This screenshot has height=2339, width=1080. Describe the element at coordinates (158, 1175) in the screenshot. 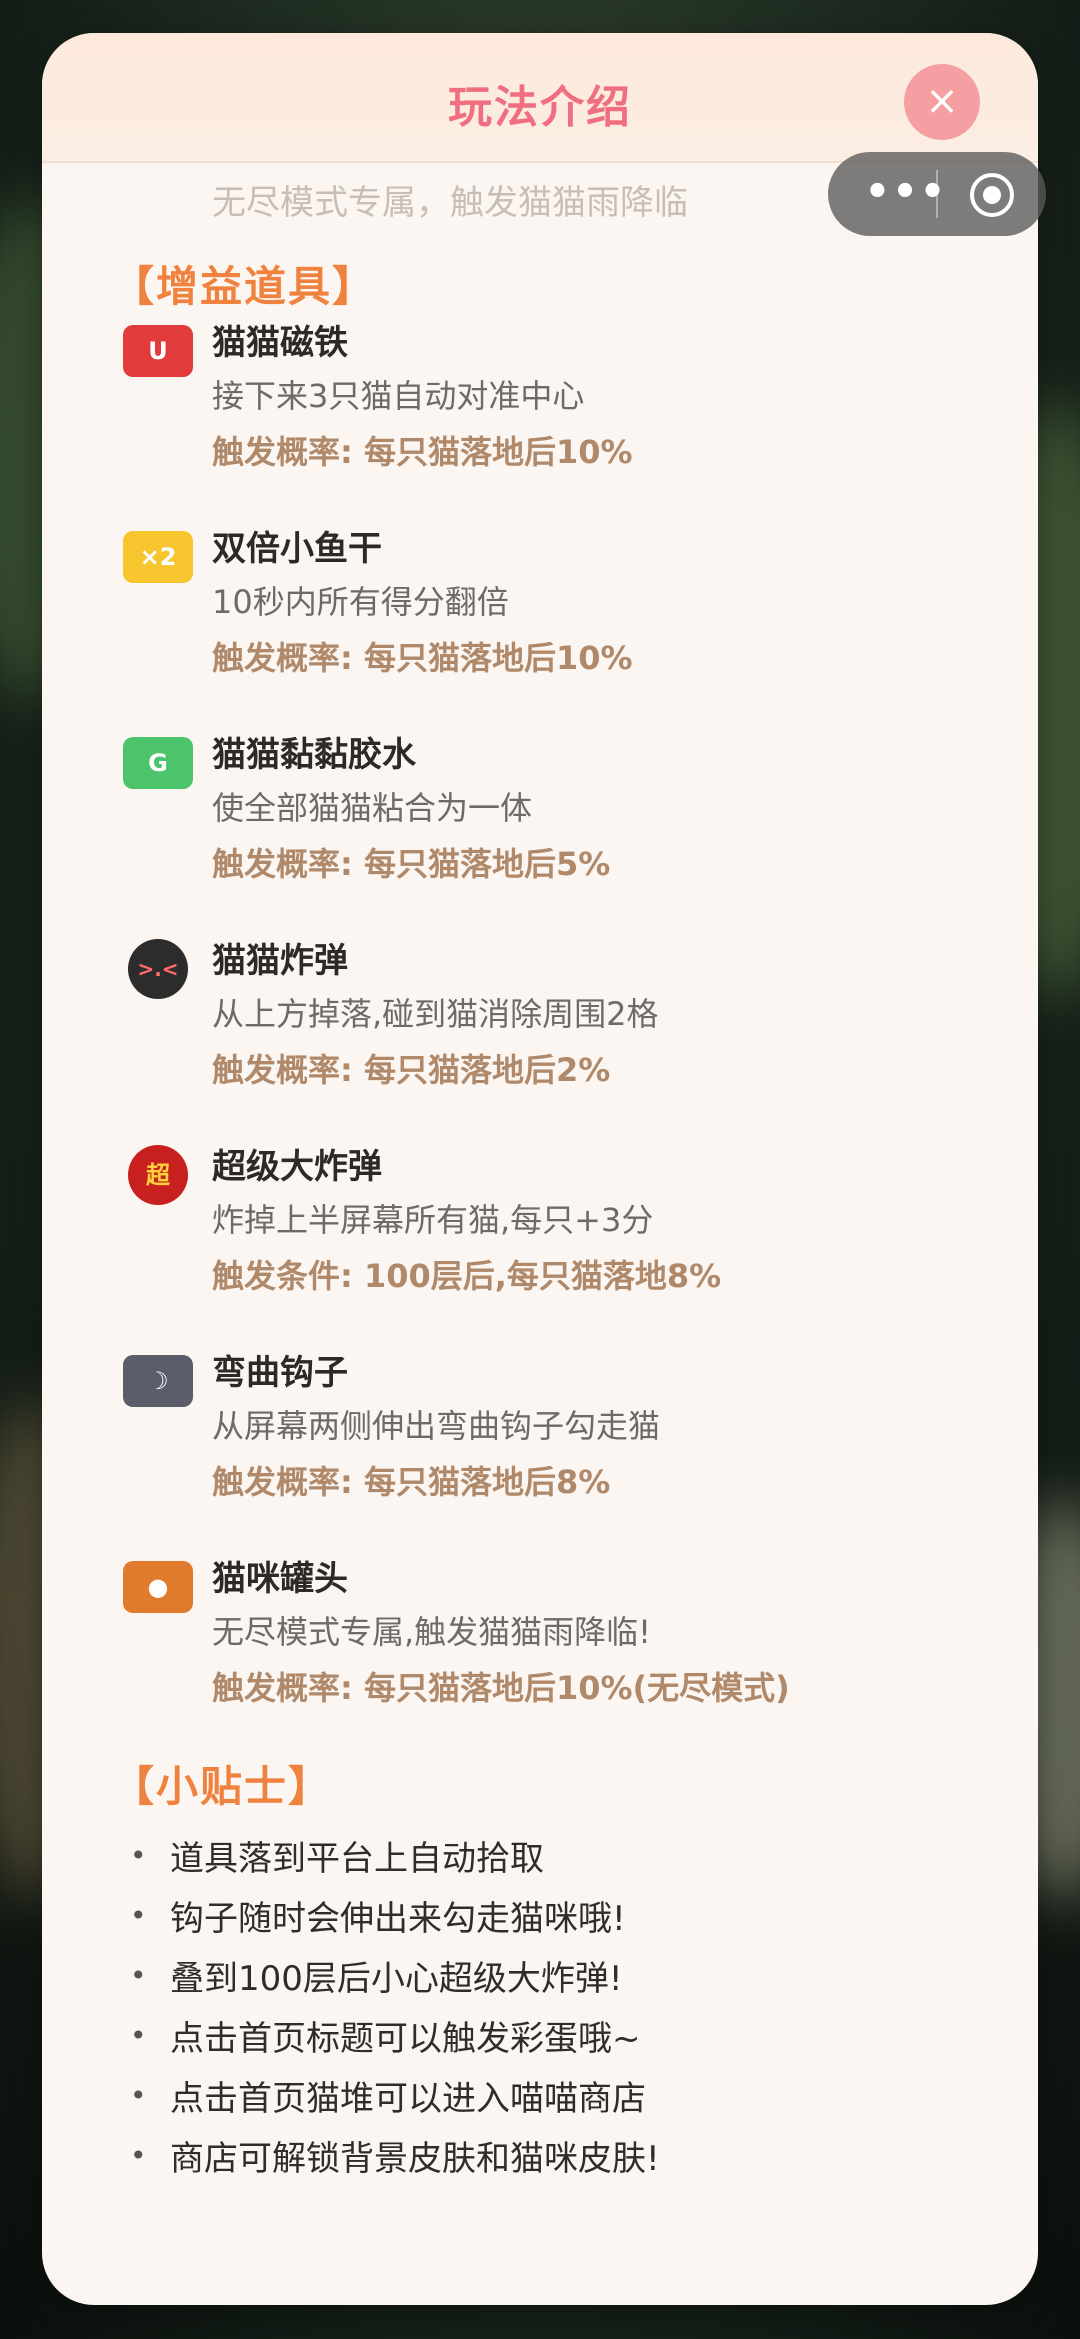

I see `super-bomb-icon: 超` at that location.